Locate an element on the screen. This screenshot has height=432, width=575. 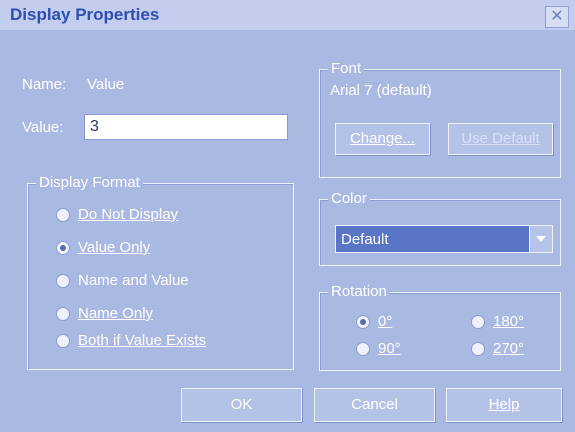
title-bar: Display Properties ✕ is located at coordinates (287, 15).